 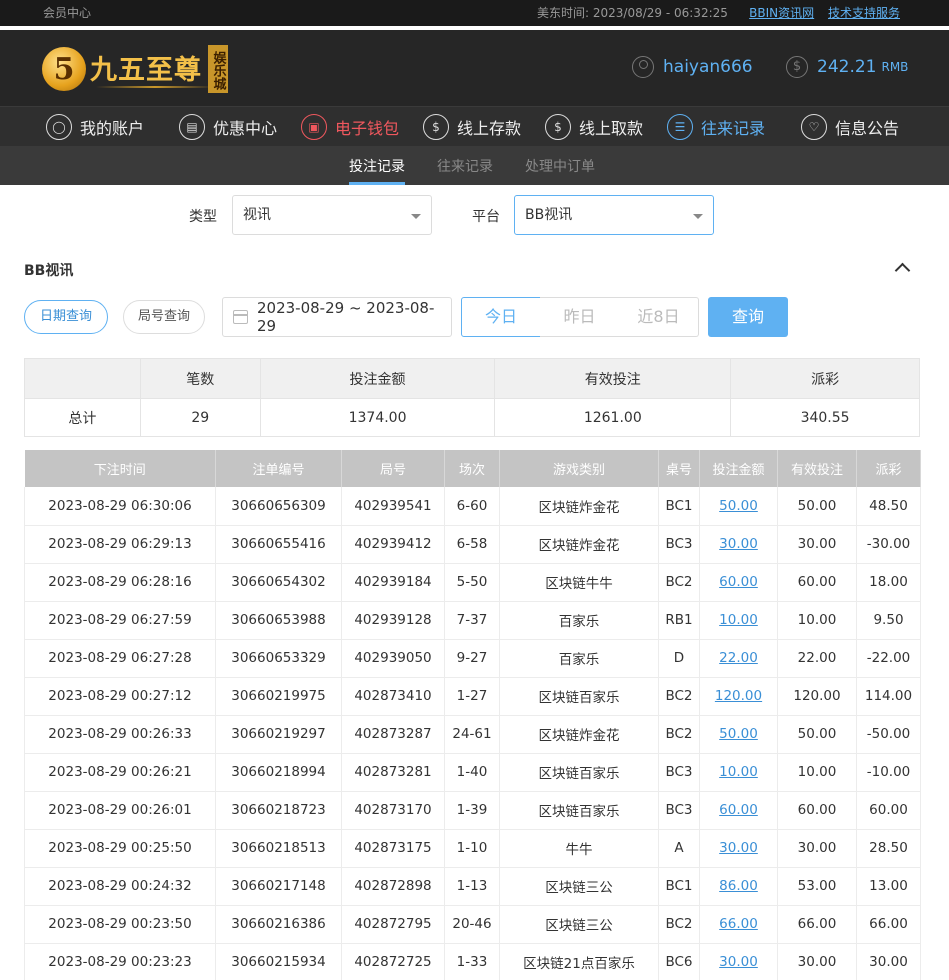 What do you see at coordinates (393, 468) in the screenshot?
I see `table-header-cell: 局号` at bounding box center [393, 468].